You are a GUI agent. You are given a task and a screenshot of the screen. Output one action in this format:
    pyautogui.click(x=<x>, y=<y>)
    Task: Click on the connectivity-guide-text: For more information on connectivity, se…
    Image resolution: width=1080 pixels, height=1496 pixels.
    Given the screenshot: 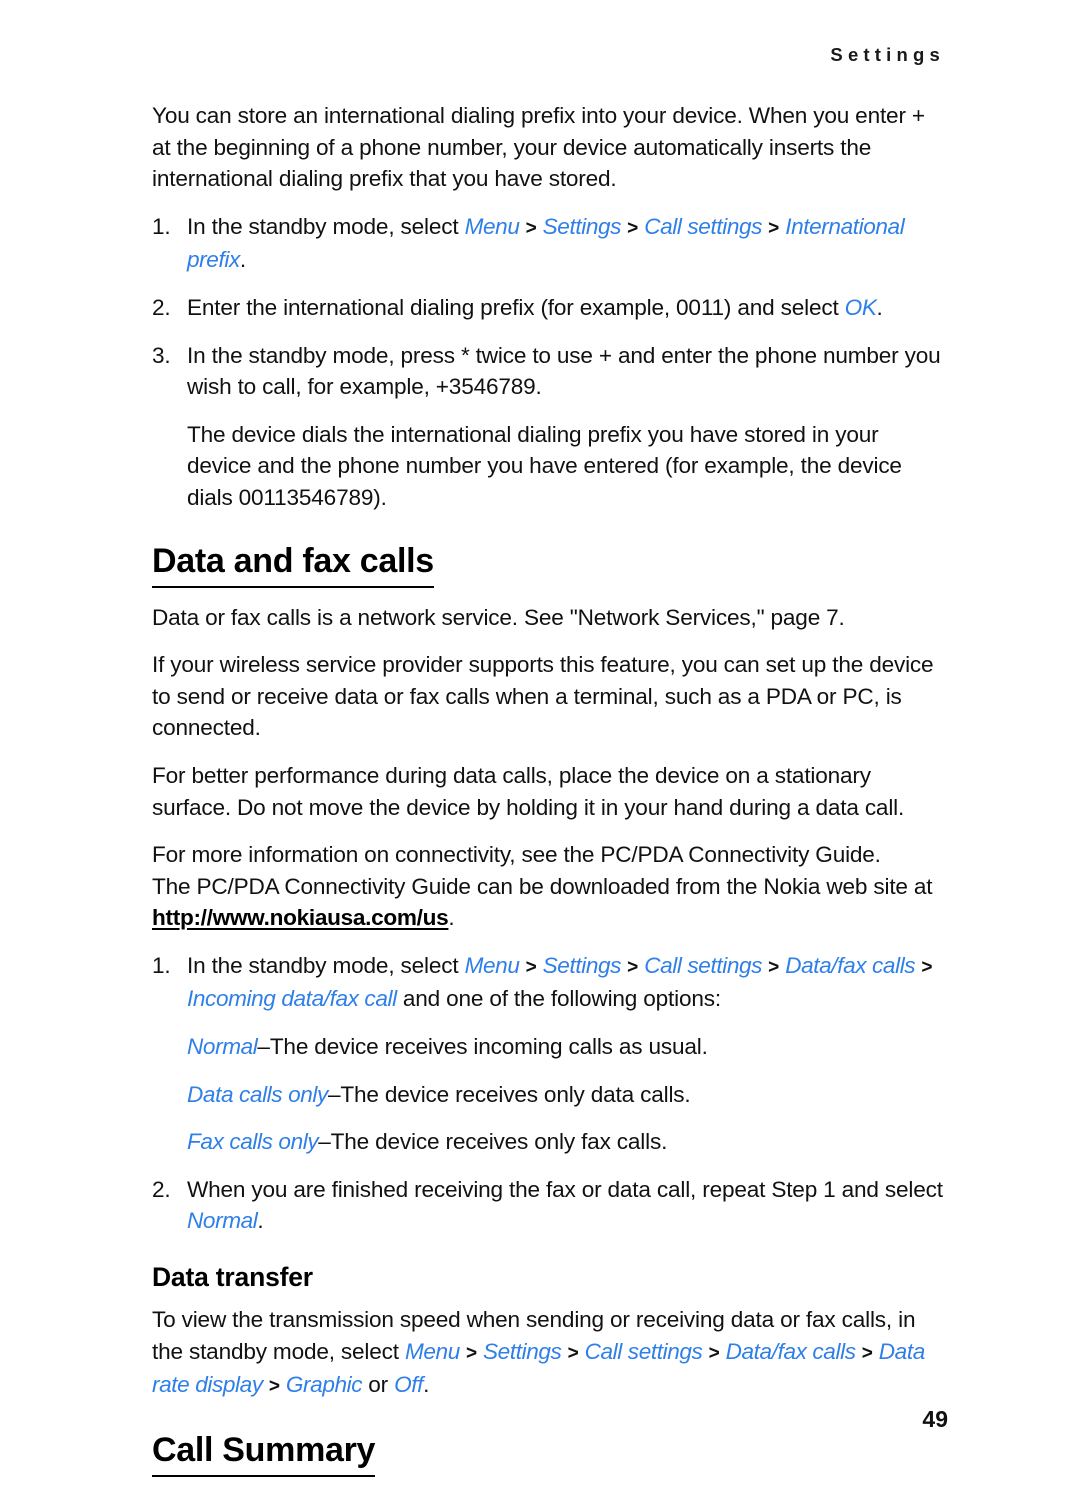 What is the action you would take?
    pyautogui.click(x=516, y=855)
    